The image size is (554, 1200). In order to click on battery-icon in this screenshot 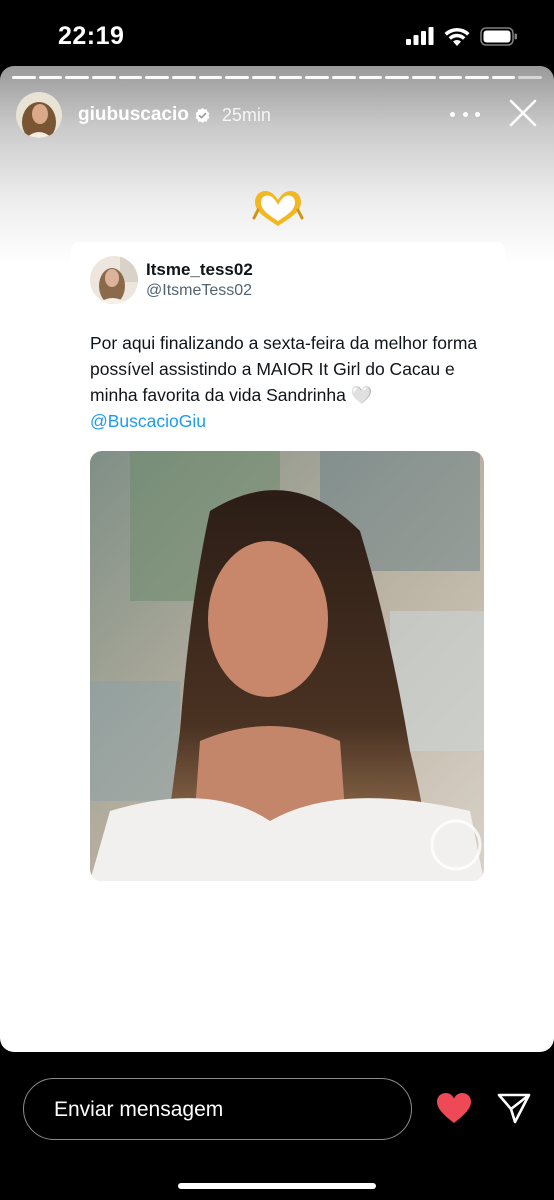, I will do `click(498, 36)`.